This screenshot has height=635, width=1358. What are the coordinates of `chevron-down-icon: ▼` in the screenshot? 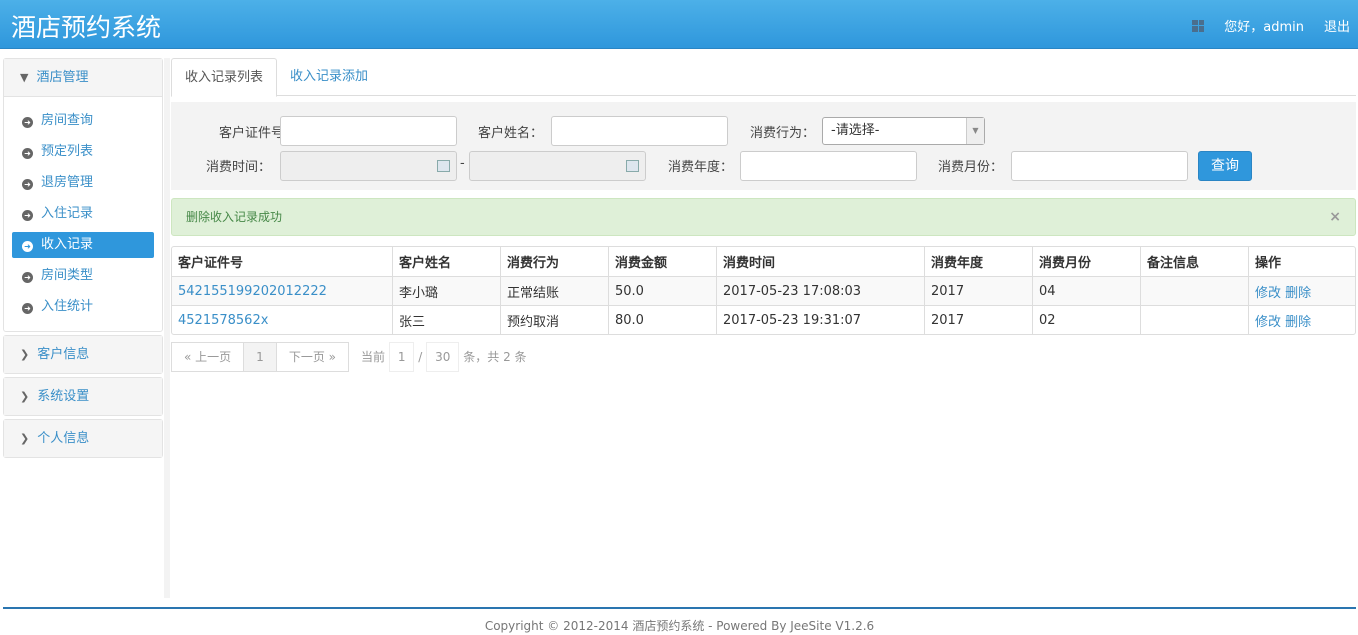 It's located at (24, 77).